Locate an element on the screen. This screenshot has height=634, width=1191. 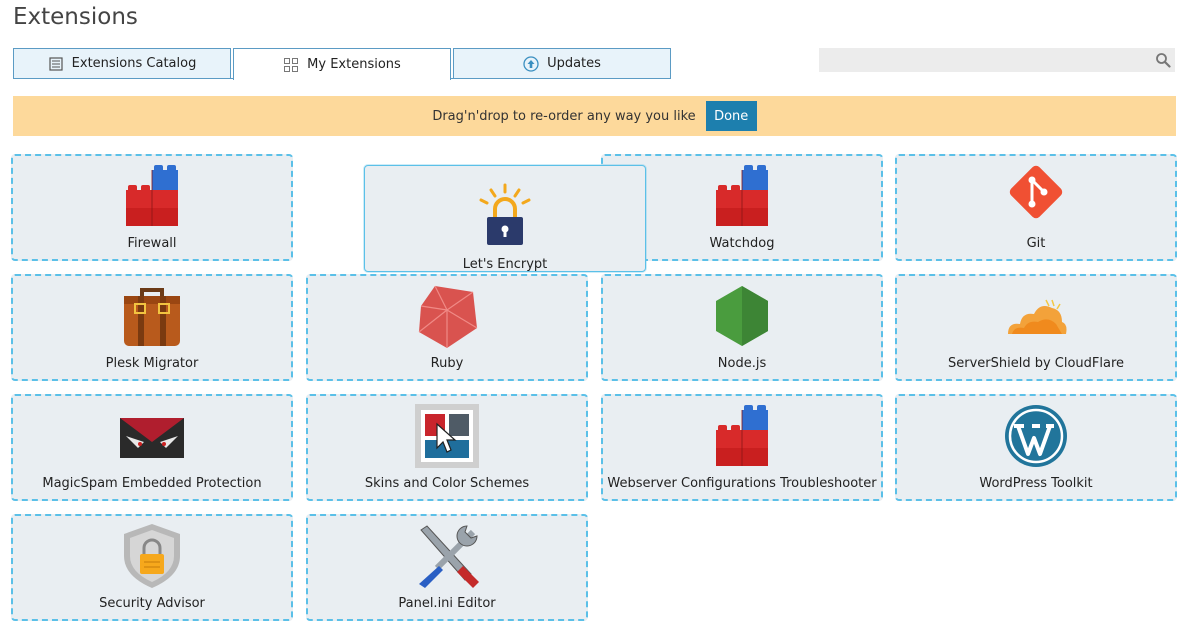
extension-card-panel-ini-editor: Panel.ini Editor is located at coordinates (447, 567).